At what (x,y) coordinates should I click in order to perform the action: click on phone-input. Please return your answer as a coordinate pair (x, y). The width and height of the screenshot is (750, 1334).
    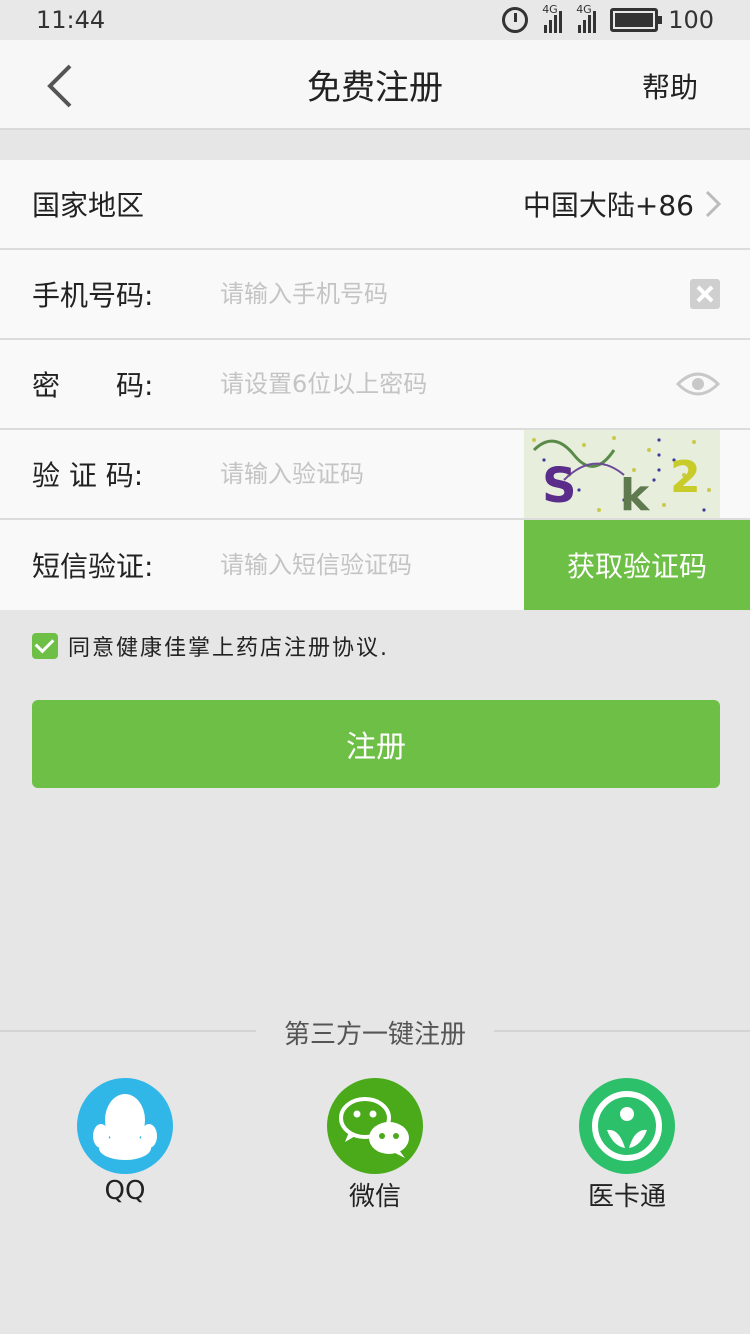
    Looking at the image, I should click on (455, 294).